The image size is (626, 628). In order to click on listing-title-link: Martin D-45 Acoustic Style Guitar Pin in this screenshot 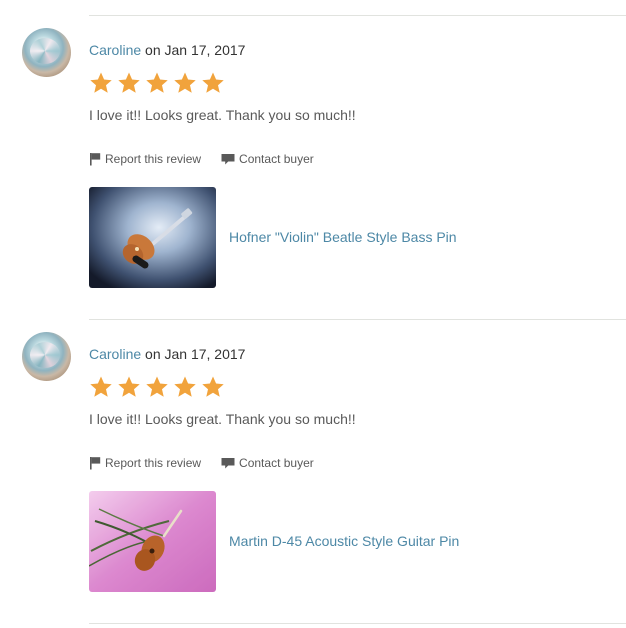, I will do `click(344, 541)`.